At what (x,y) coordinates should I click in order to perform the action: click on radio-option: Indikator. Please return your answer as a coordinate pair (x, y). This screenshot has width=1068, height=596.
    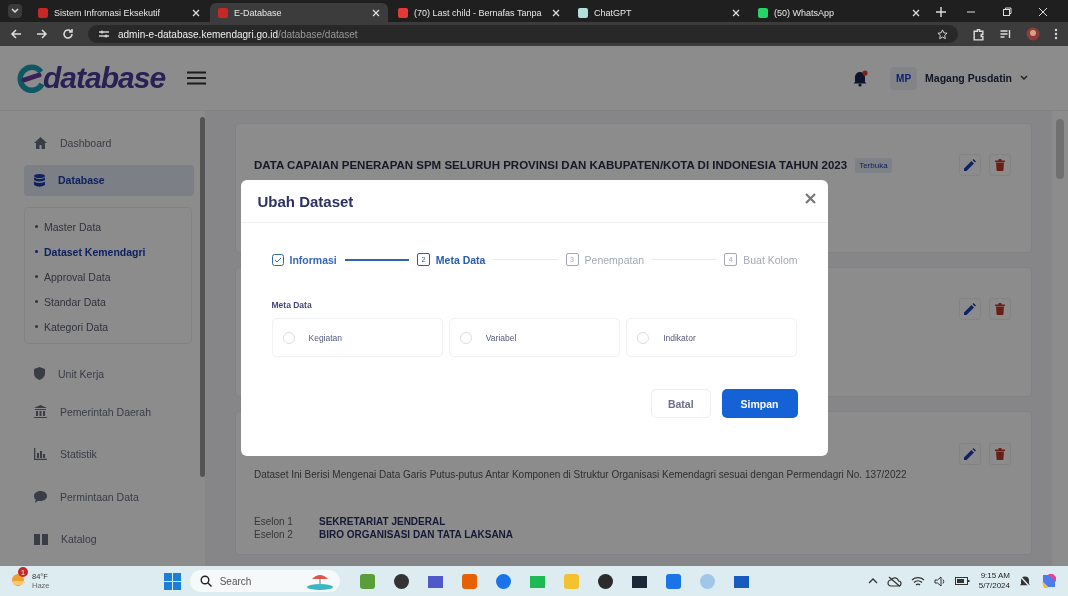
    Looking at the image, I should click on (712, 337).